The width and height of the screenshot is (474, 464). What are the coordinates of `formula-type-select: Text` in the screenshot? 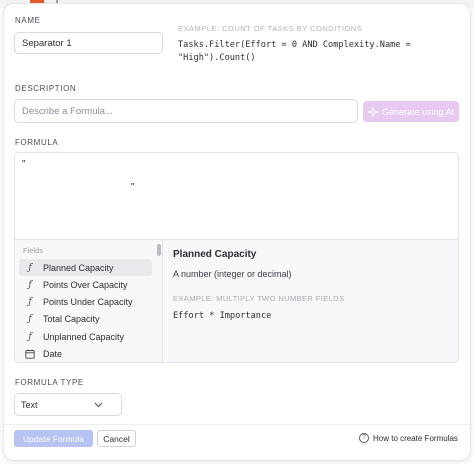 It's located at (68, 404).